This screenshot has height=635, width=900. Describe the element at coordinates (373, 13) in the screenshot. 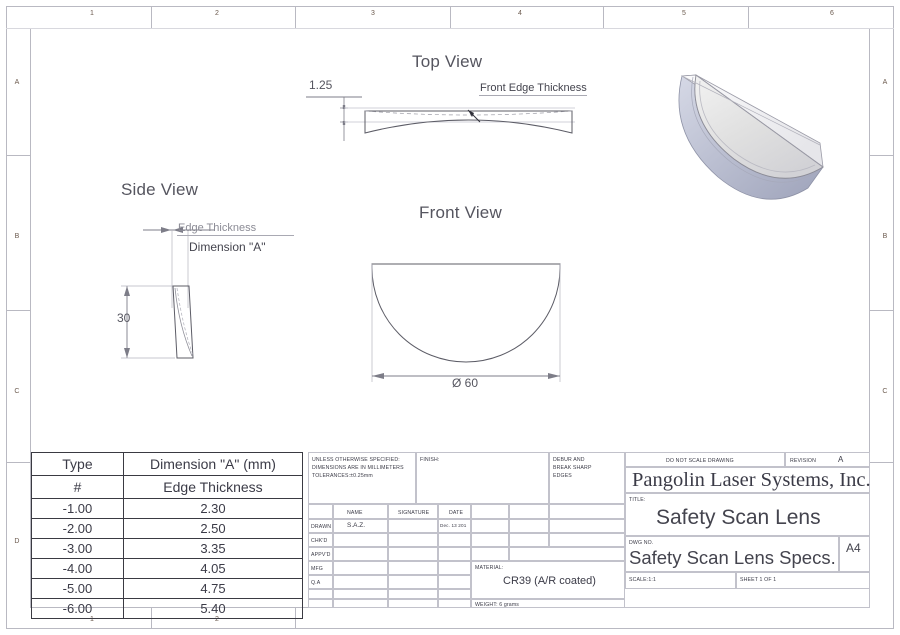

I see `zone-top-3: 3` at that location.